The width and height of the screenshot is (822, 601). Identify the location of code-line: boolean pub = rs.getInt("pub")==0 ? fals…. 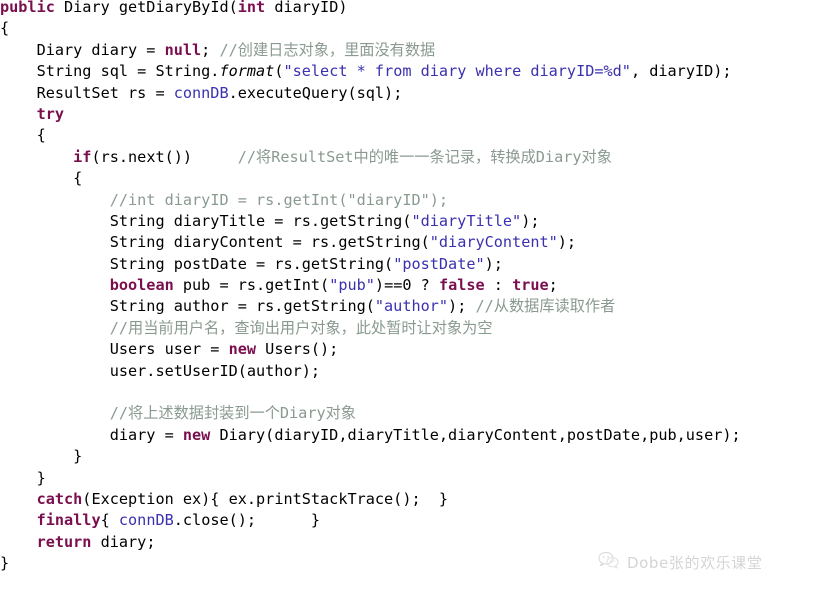
(411, 285).